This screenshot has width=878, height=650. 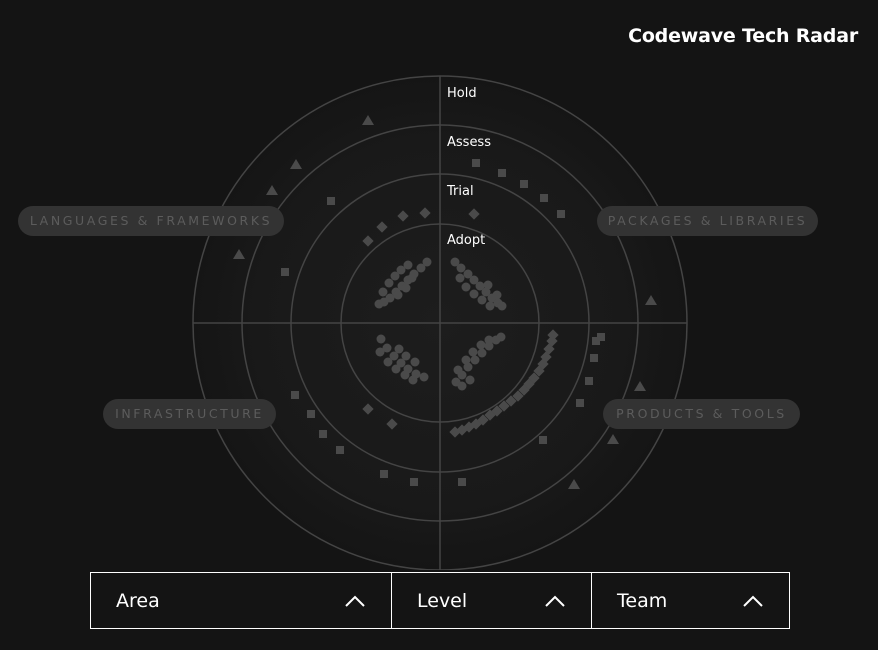 What do you see at coordinates (701, 414) in the screenshot?
I see `quadrant-products-tools: PRODUCTS & TOOLS` at bounding box center [701, 414].